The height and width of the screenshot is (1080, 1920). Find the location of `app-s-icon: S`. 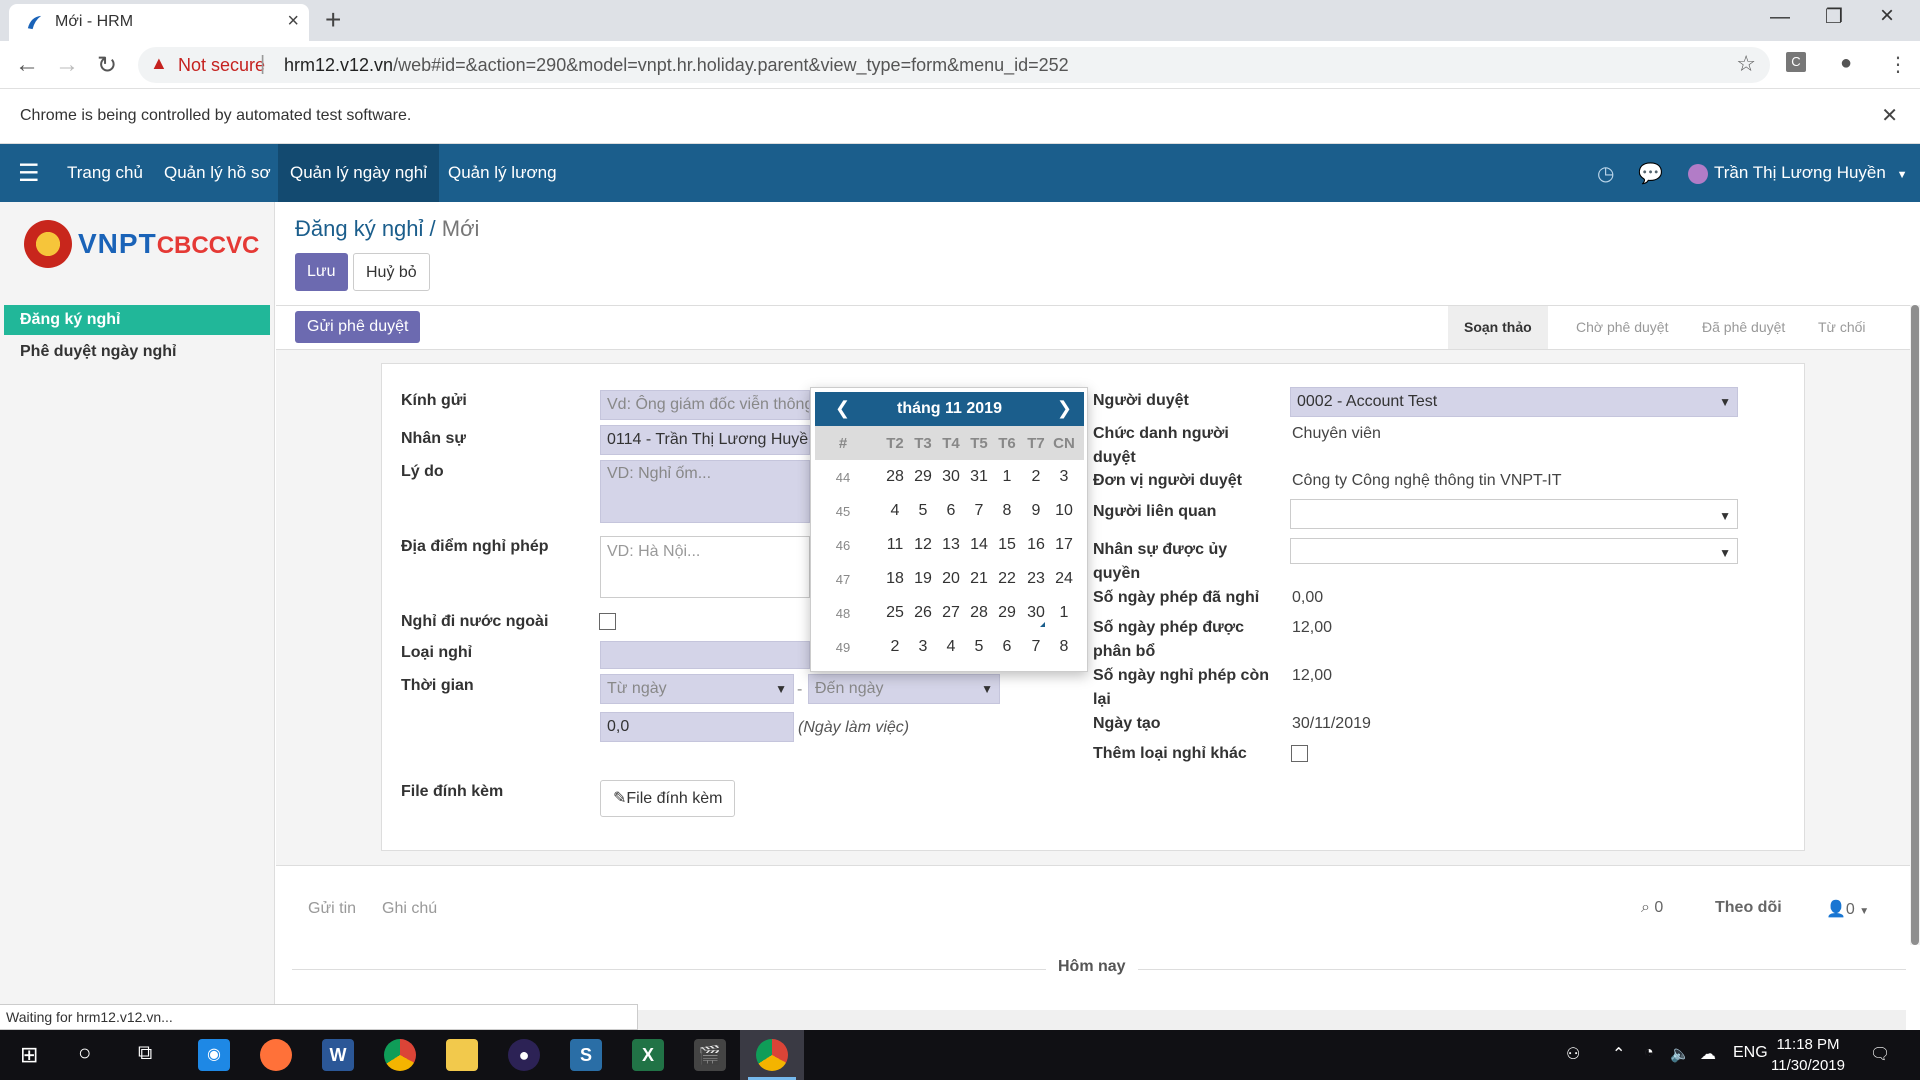

app-s-icon: S is located at coordinates (586, 1055).